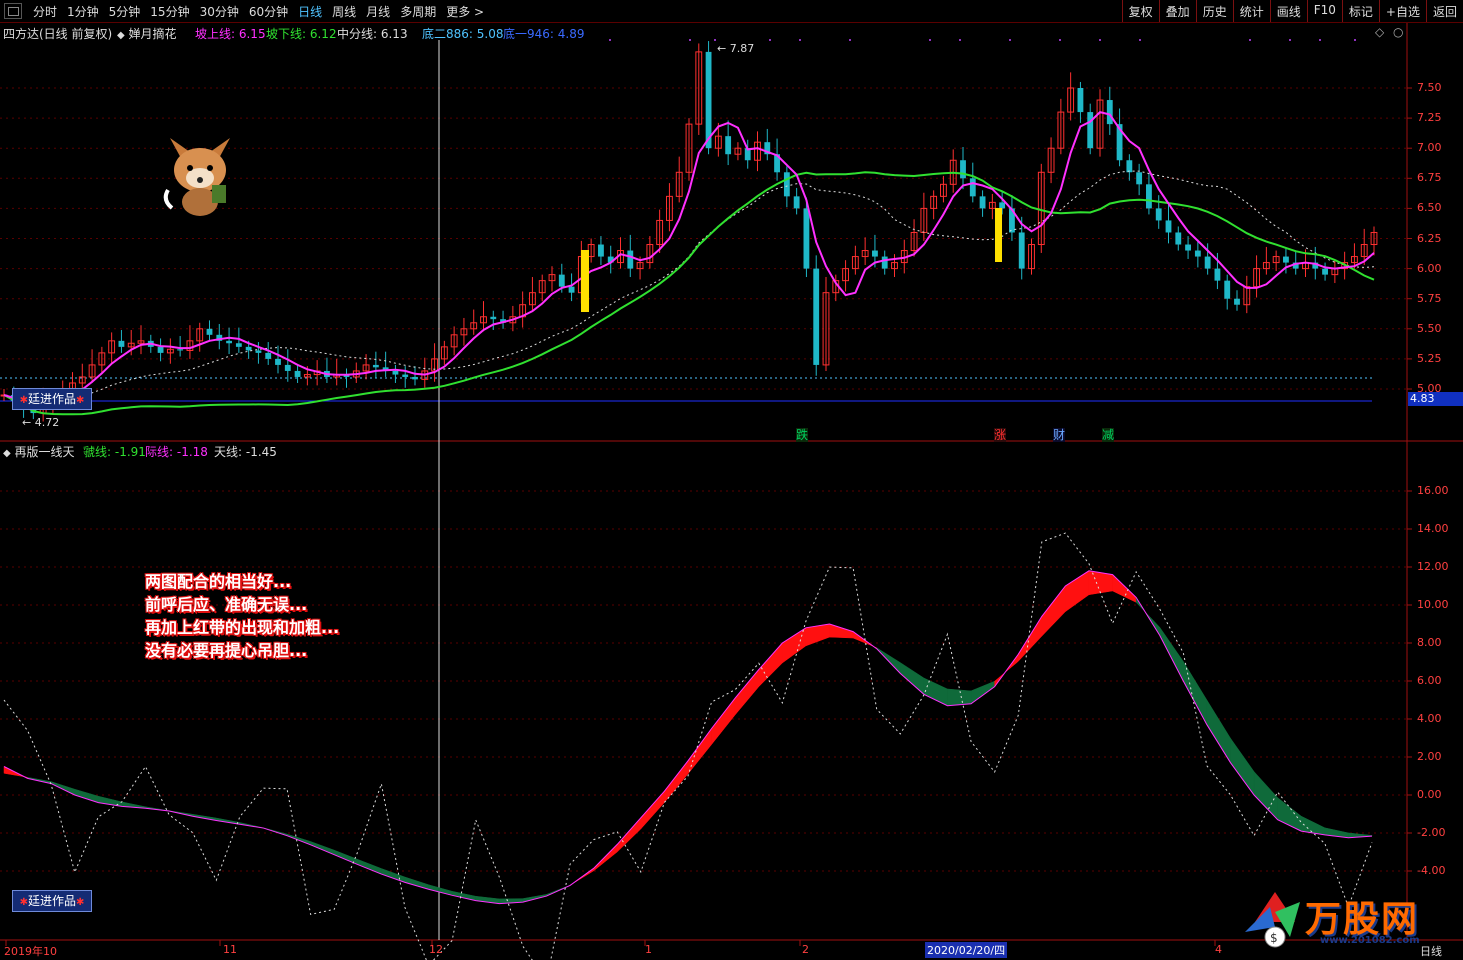  Describe the element at coordinates (1370, 940) in the screenshot. I see `watermark-url: www.201082.com` at that location.